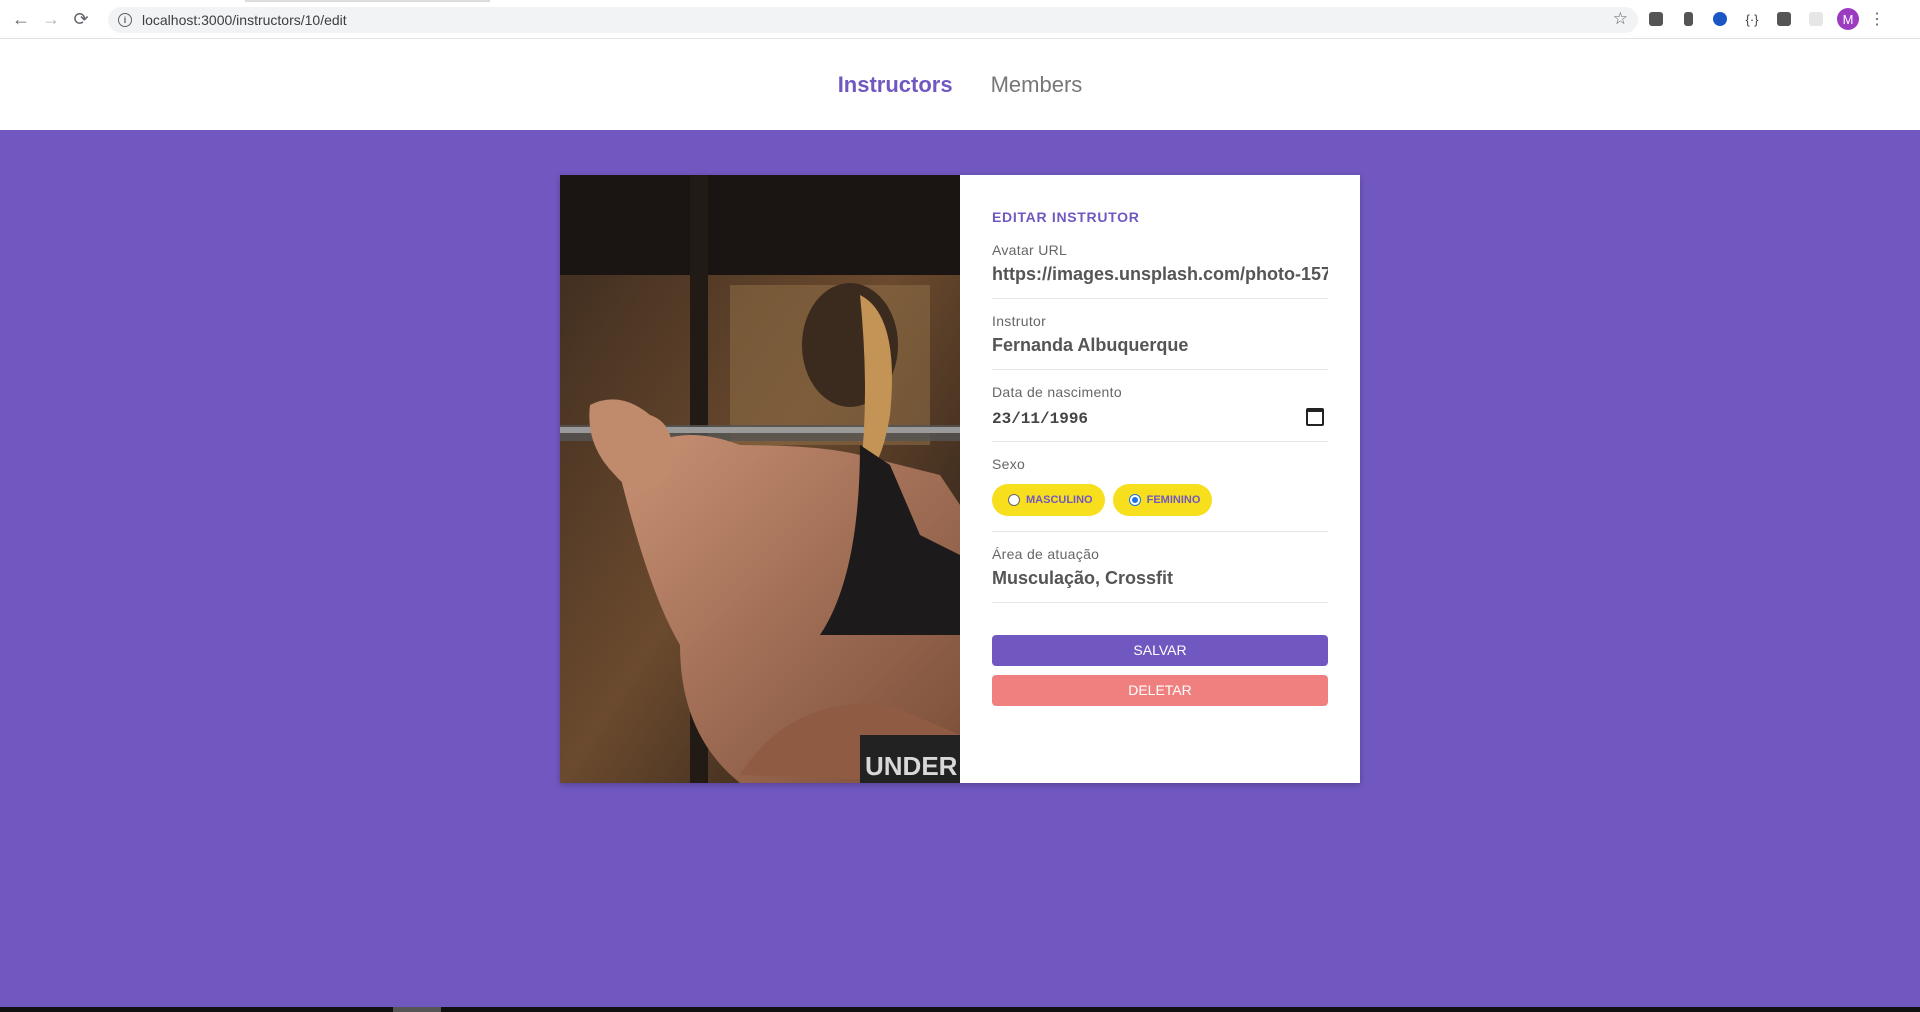 Image resolution: width=1920 pixels, height=1012 pixels. I want to click on profile-avatar: M, so click(1848, 19).